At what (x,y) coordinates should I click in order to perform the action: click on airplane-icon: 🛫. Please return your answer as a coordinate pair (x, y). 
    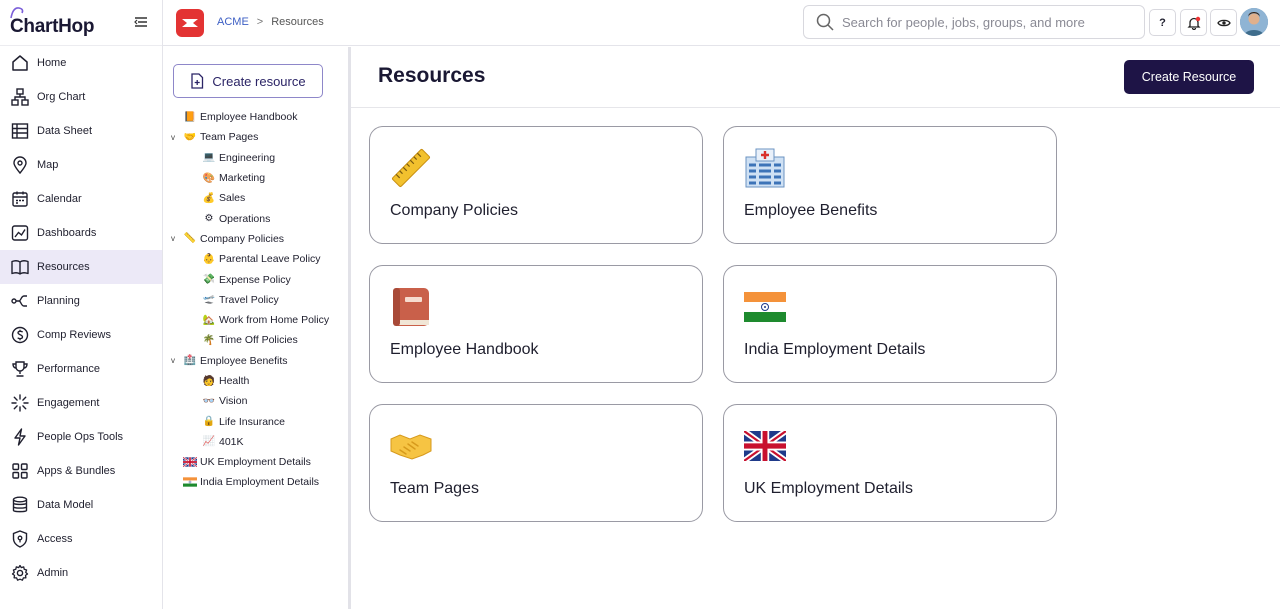
    Looking at the image, I should click on (209, 300).